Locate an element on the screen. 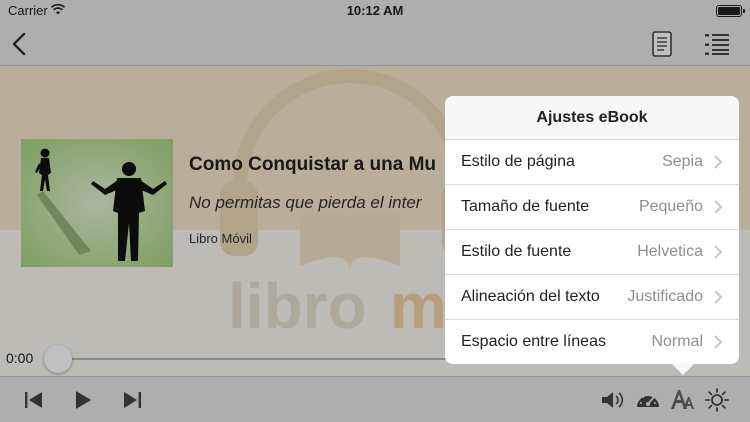 This screenshot has width=750, height=422. setting-label: Alineación del texto is located at coordinates (530, 296).